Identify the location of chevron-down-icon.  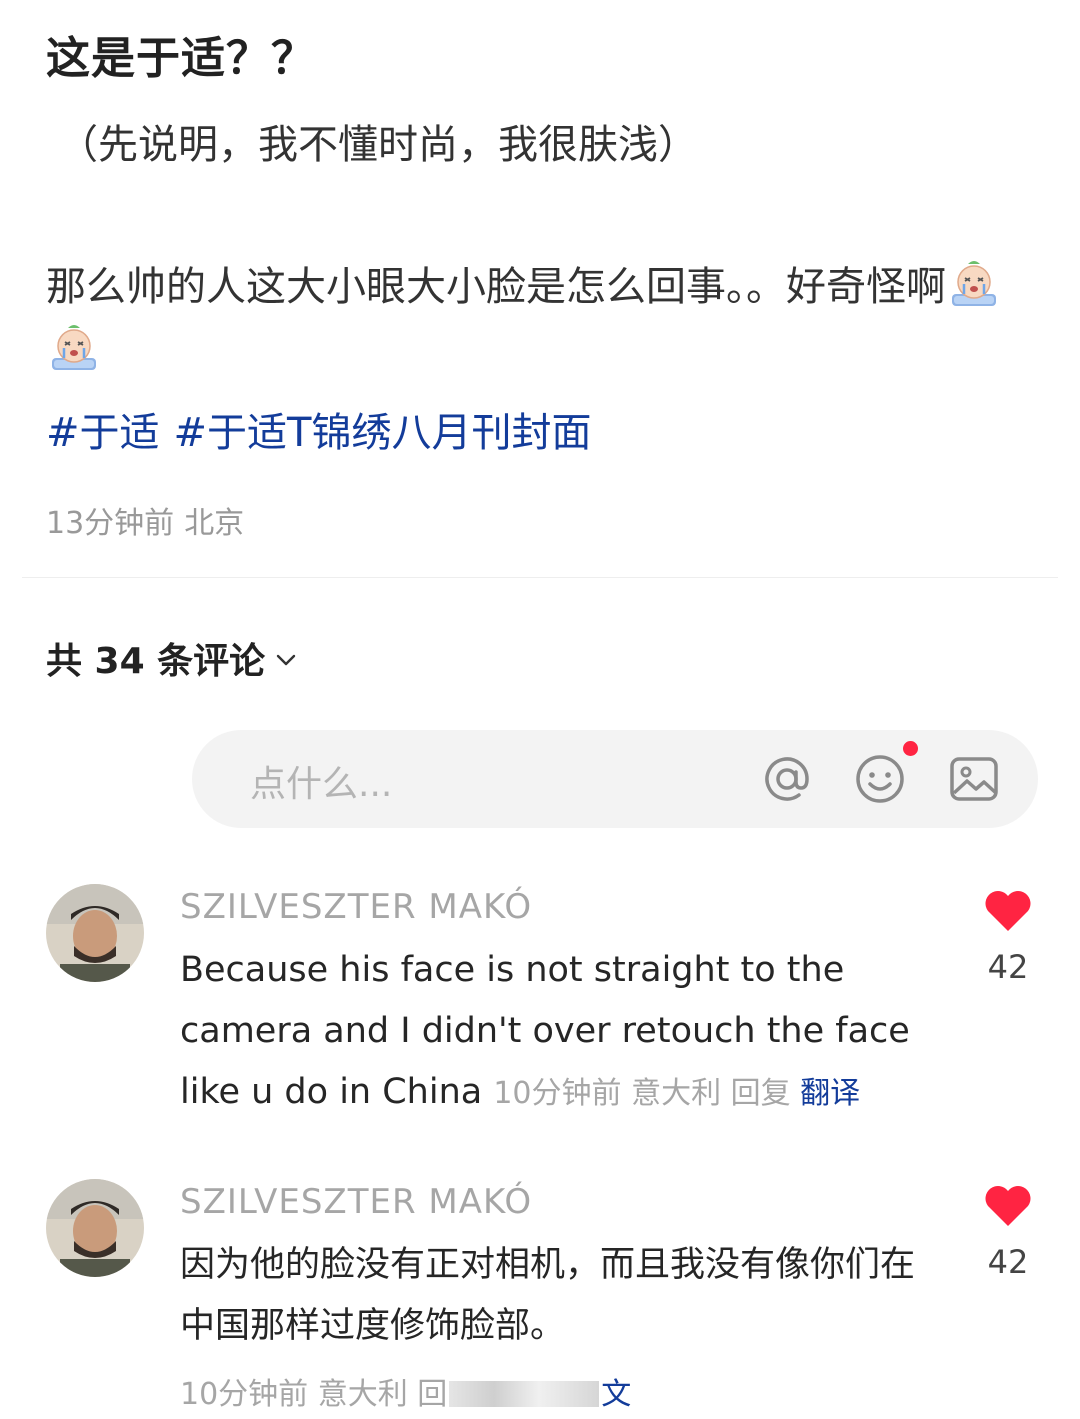
(286, 660).